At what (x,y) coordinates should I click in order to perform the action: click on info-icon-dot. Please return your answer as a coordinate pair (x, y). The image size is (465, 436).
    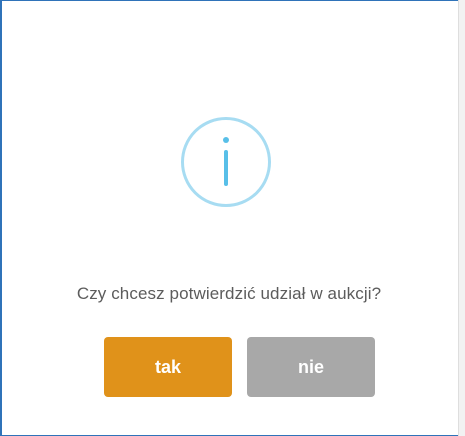
    Looking at the image, I should click on (226, 140).